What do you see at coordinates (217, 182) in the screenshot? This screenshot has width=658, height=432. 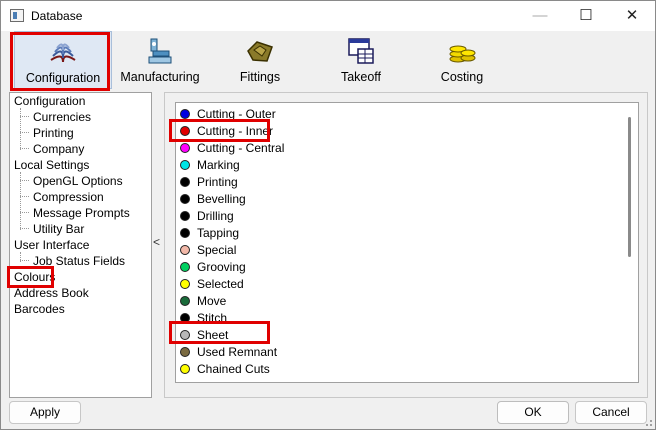 I see `colour-label: Printing` at bounding box center [217, 182].